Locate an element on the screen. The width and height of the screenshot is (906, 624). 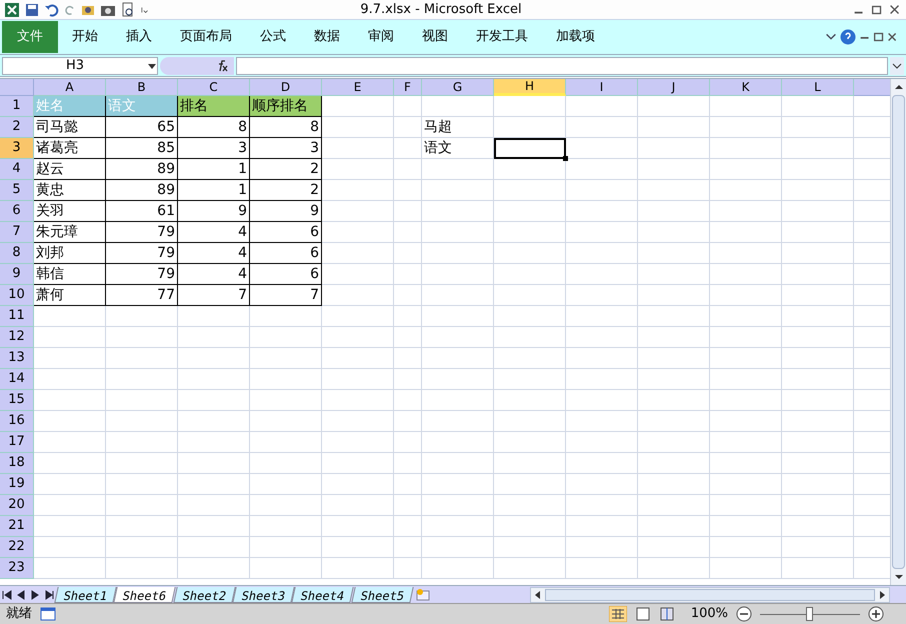
ribbon-tab: 加载项 is located at coordinates (575, 37).